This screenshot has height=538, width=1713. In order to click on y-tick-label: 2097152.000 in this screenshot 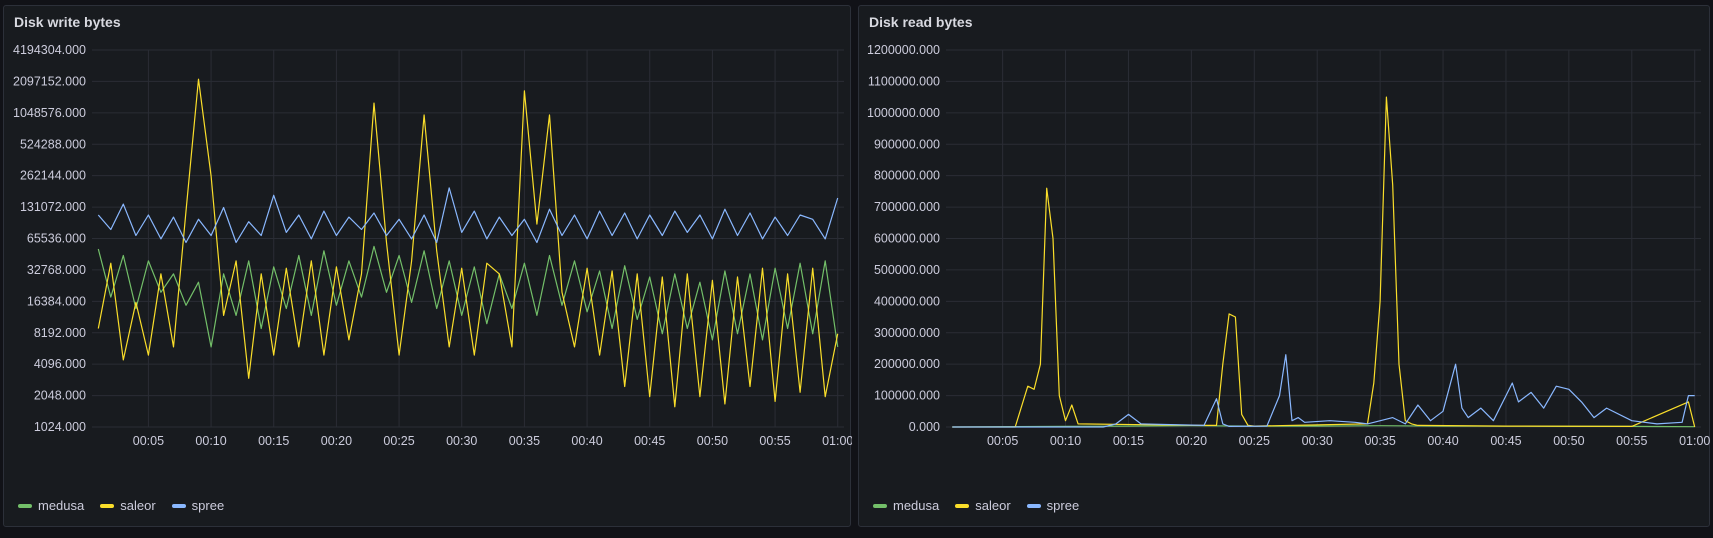, I will do `click(49, 81)`.